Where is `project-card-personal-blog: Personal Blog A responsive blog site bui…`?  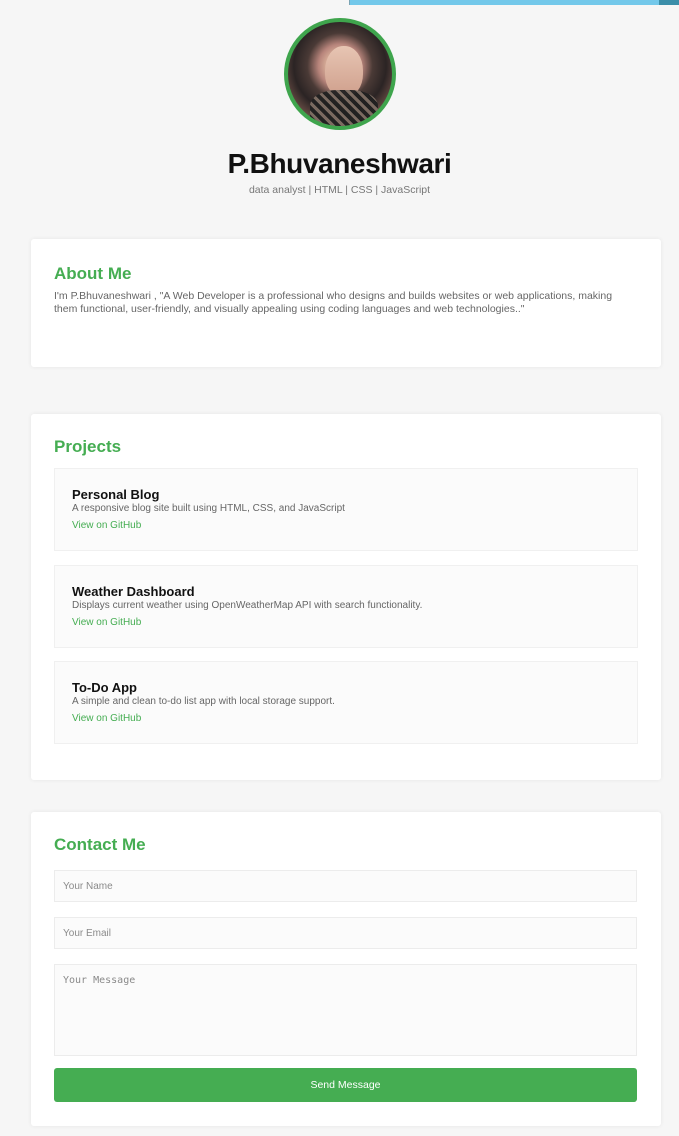
project-card-personal-blog: Personal Blog A responsive blog site bui… is located at coordinates (346, 509).